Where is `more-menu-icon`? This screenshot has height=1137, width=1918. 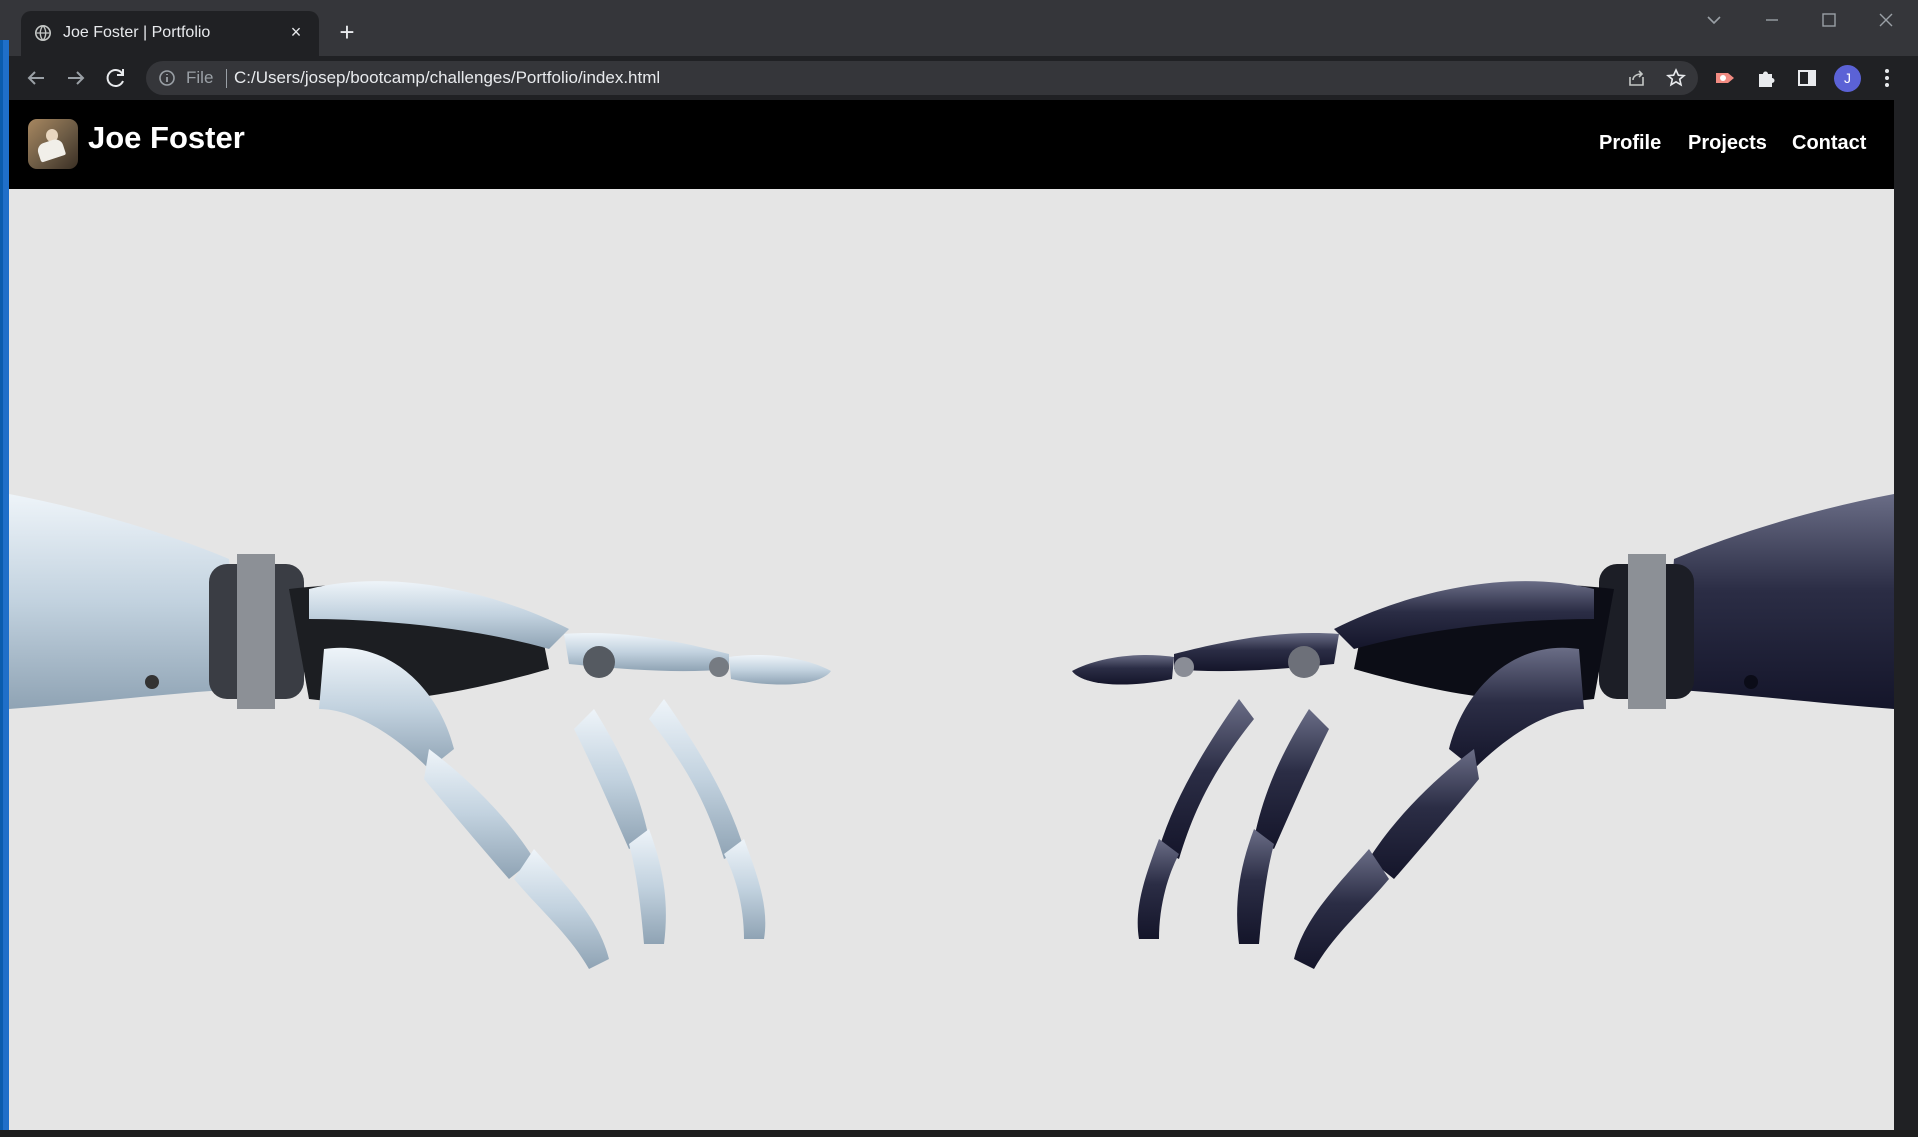
more-menu-icon is located at coordinates (1887, 78).